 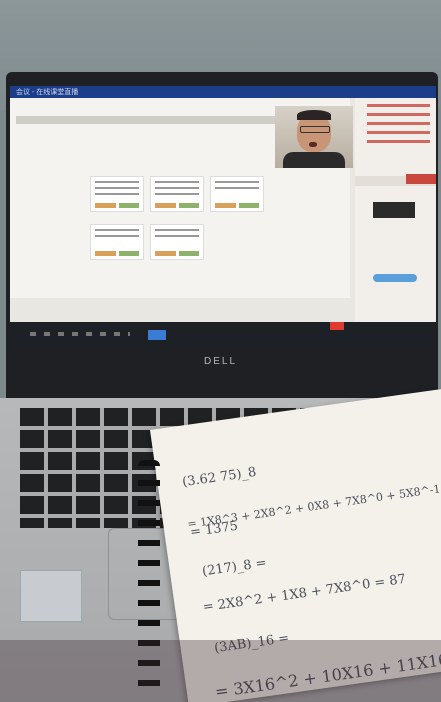 I want to click on app-title: 会议 - 在线课堂直播, so click(x=47, y=92).